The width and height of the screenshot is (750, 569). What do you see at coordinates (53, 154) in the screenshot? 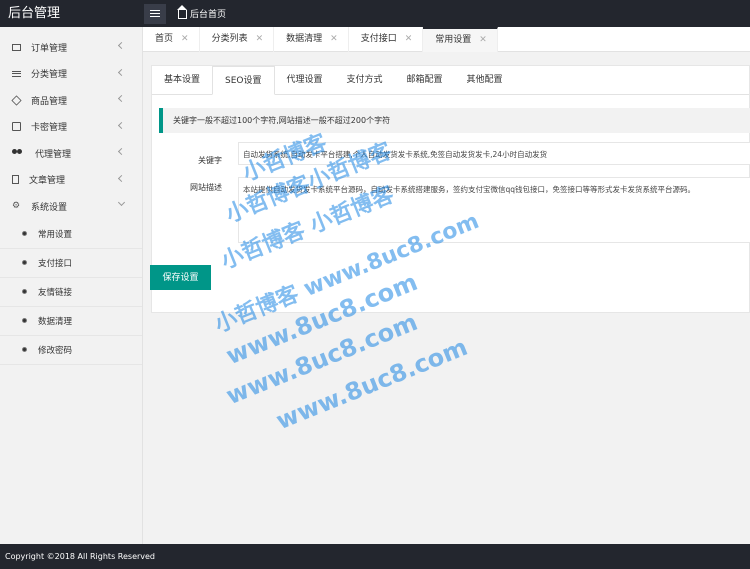
I see `sidebar-item-label: 代理管理` at bounding box center [53, 154].